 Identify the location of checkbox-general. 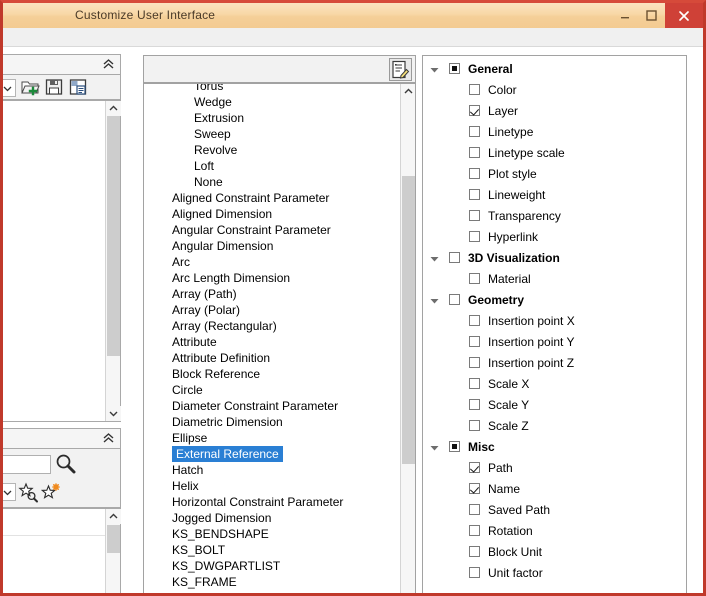
(454, 68).